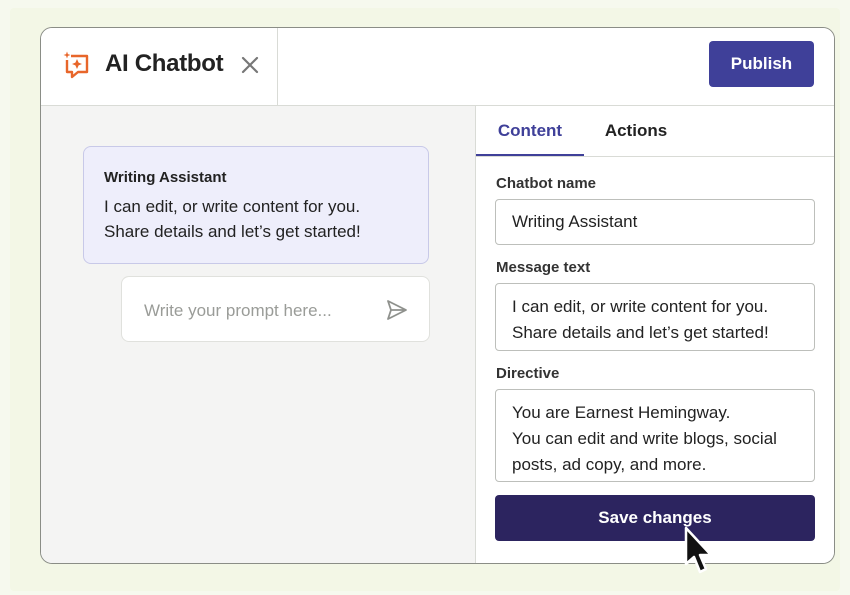 This screenshot has height=595, width=850. What do you see at coordinates (397, 310) in the screenshot?
I see `send-icon` at bounding box center [397, 310].